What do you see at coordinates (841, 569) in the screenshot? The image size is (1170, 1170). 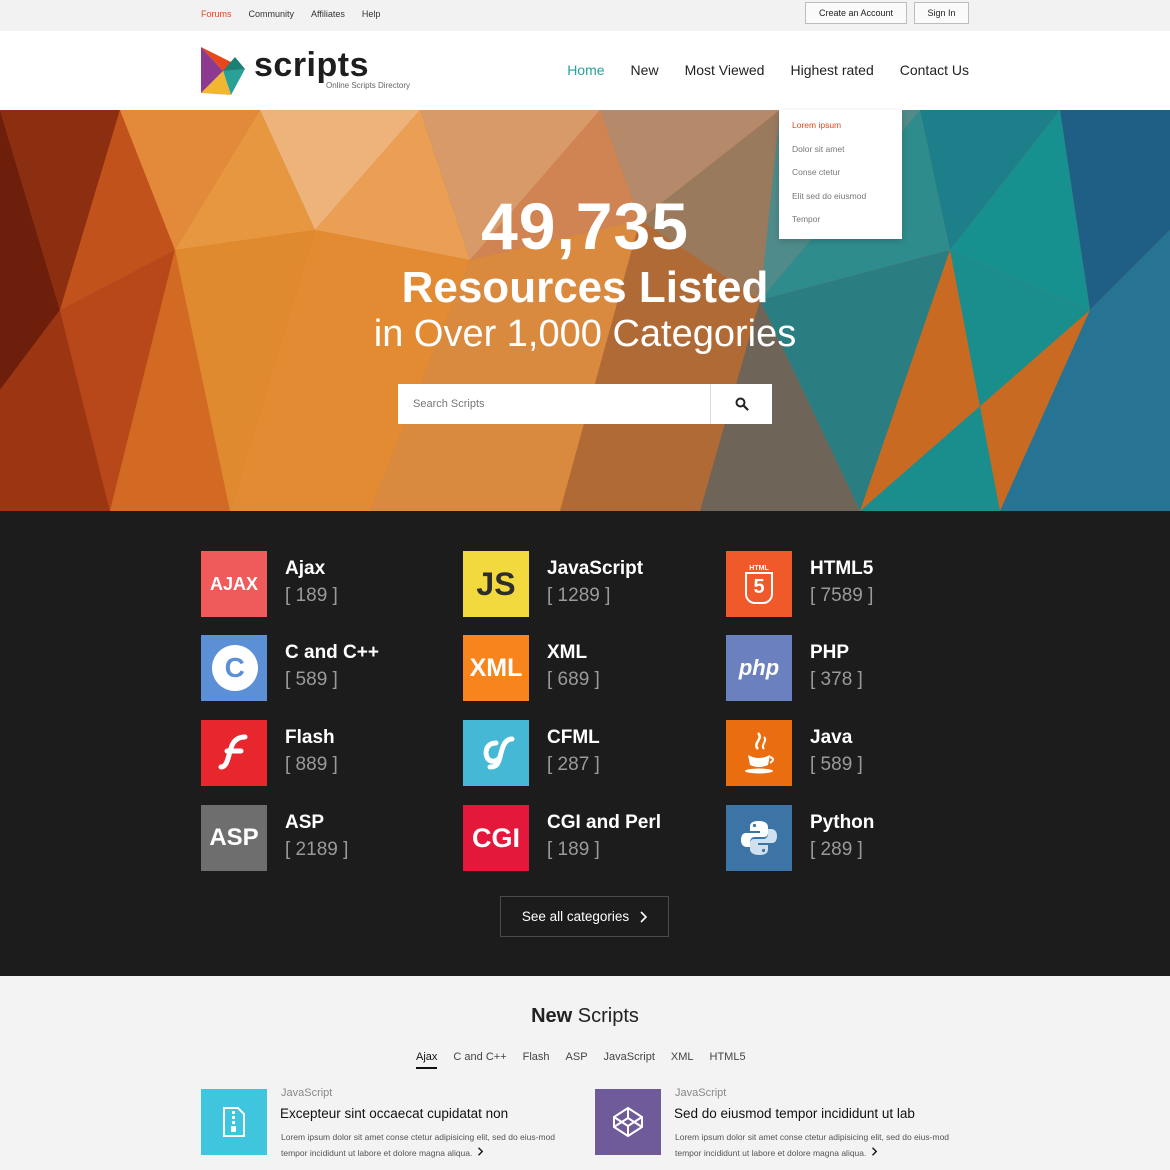 I see `category-name: HTML5` at bounding box center [841, 569].